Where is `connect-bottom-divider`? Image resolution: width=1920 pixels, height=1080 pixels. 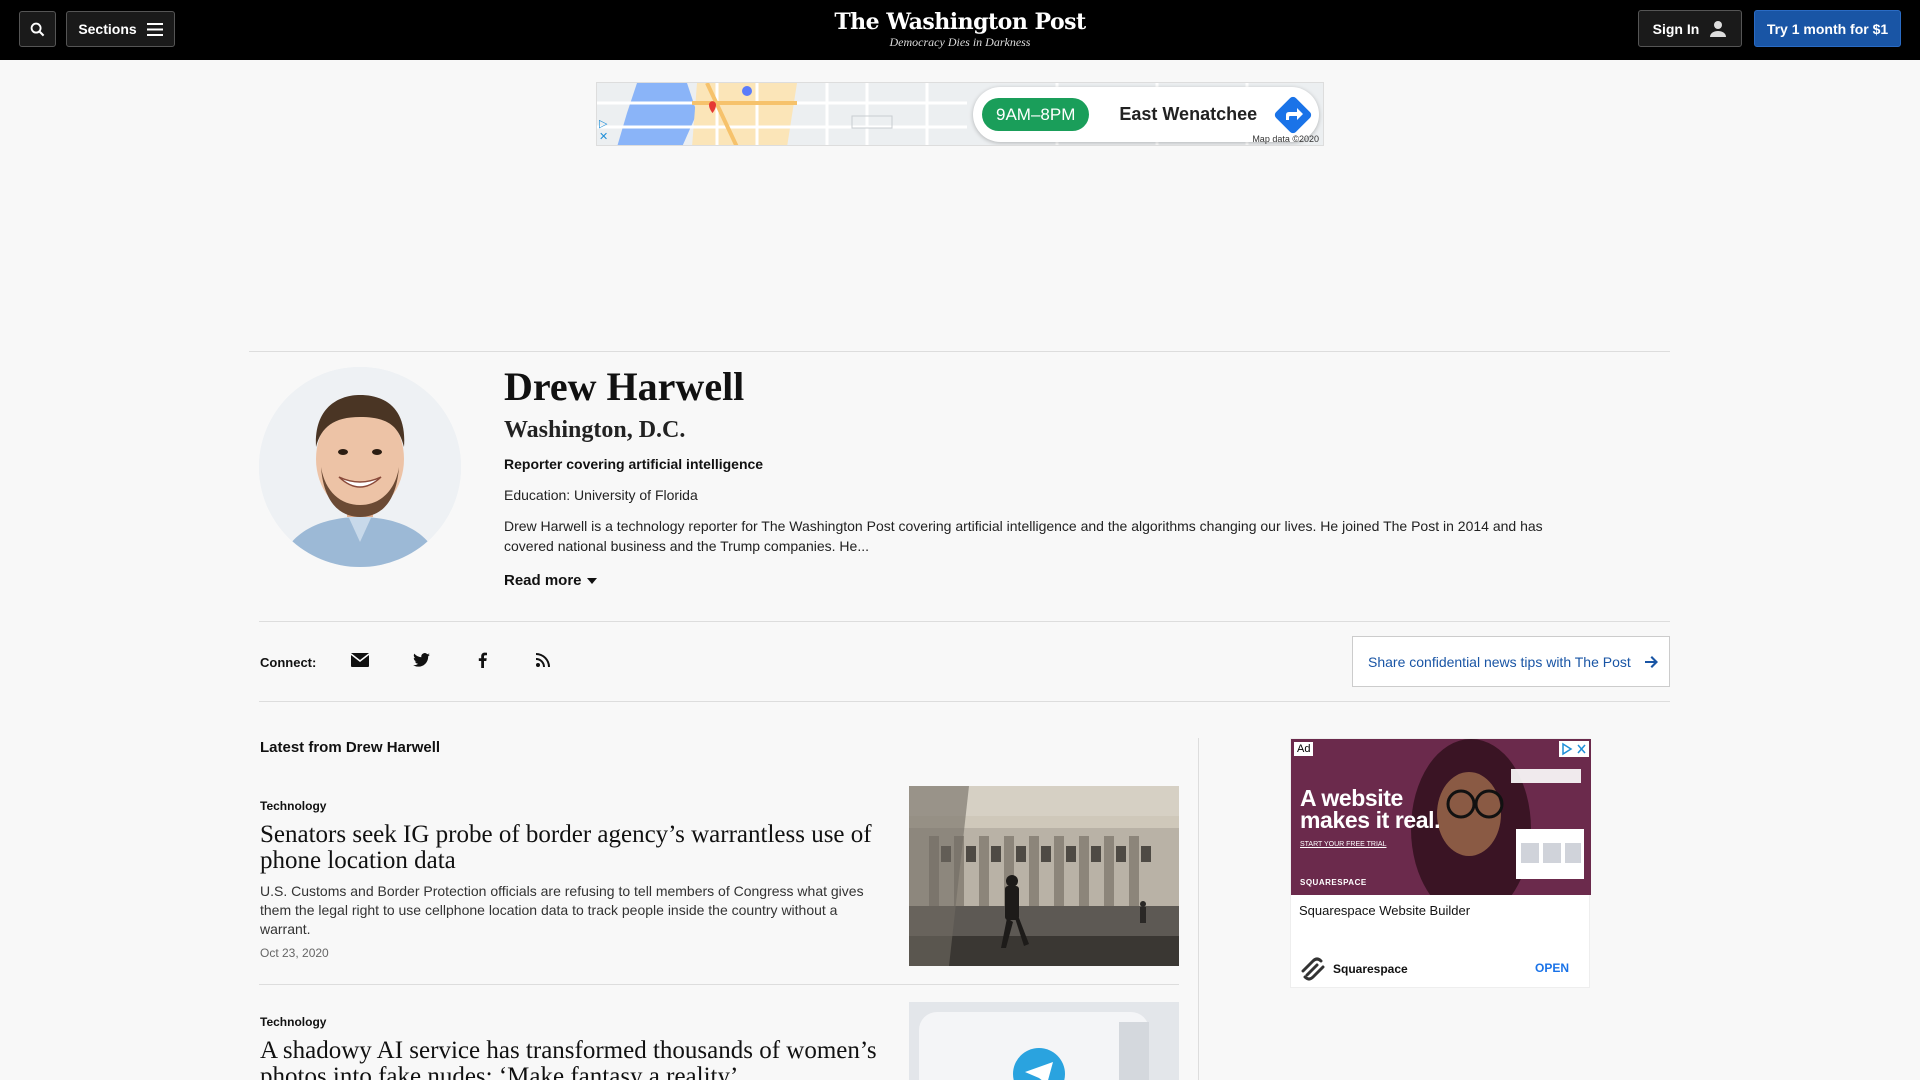 connect-bottom-divider is located at coordinates (964, 701).